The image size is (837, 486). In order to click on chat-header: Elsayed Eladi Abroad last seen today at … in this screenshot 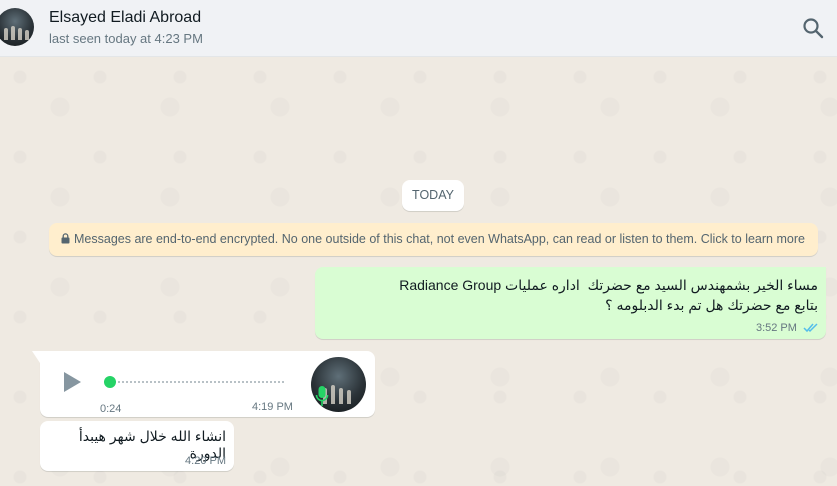, I will do `click(418, 28)`.